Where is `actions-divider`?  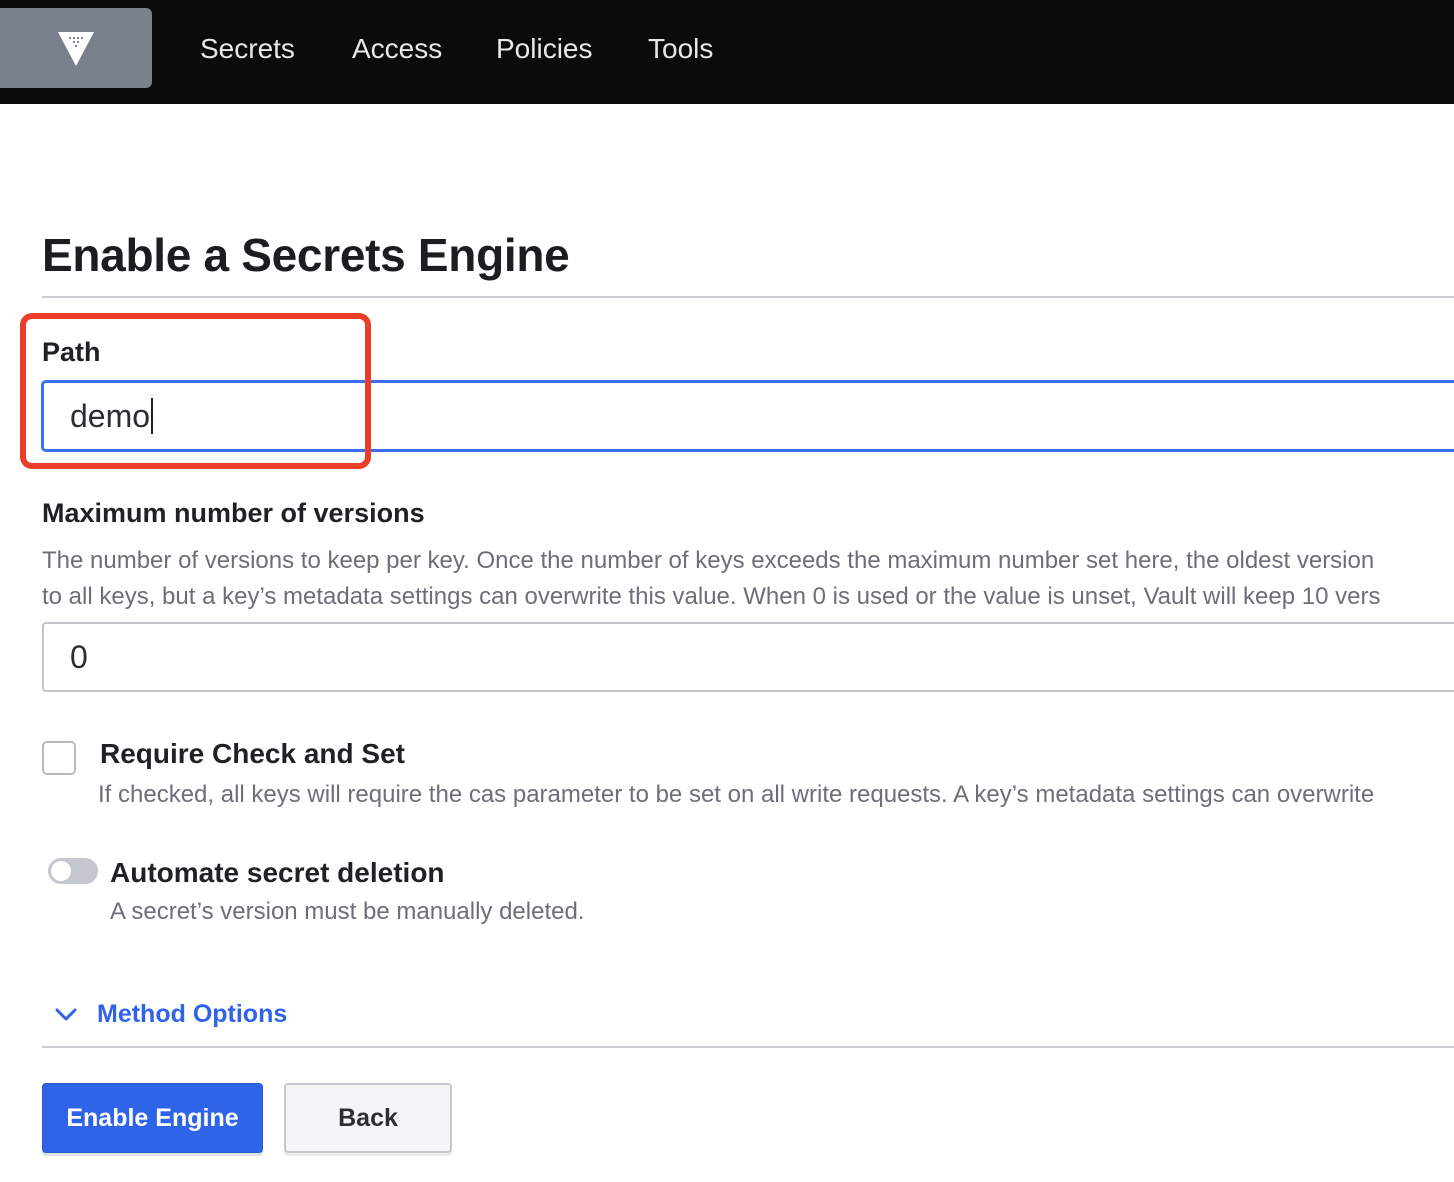
actions-divider is located at coordinates (748, 1047).